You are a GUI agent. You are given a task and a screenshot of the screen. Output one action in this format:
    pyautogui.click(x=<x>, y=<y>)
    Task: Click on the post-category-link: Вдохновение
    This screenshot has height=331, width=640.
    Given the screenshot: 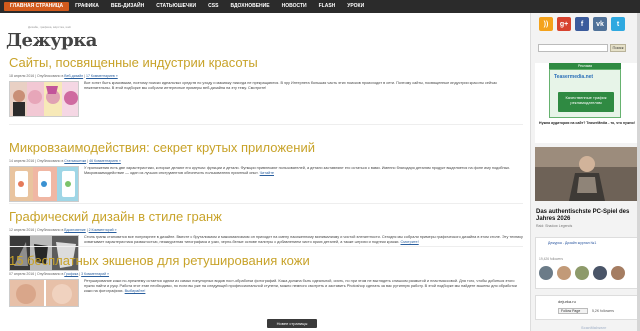 What is the action you would take?
    pyautogui.click(x=74, y=230)
    